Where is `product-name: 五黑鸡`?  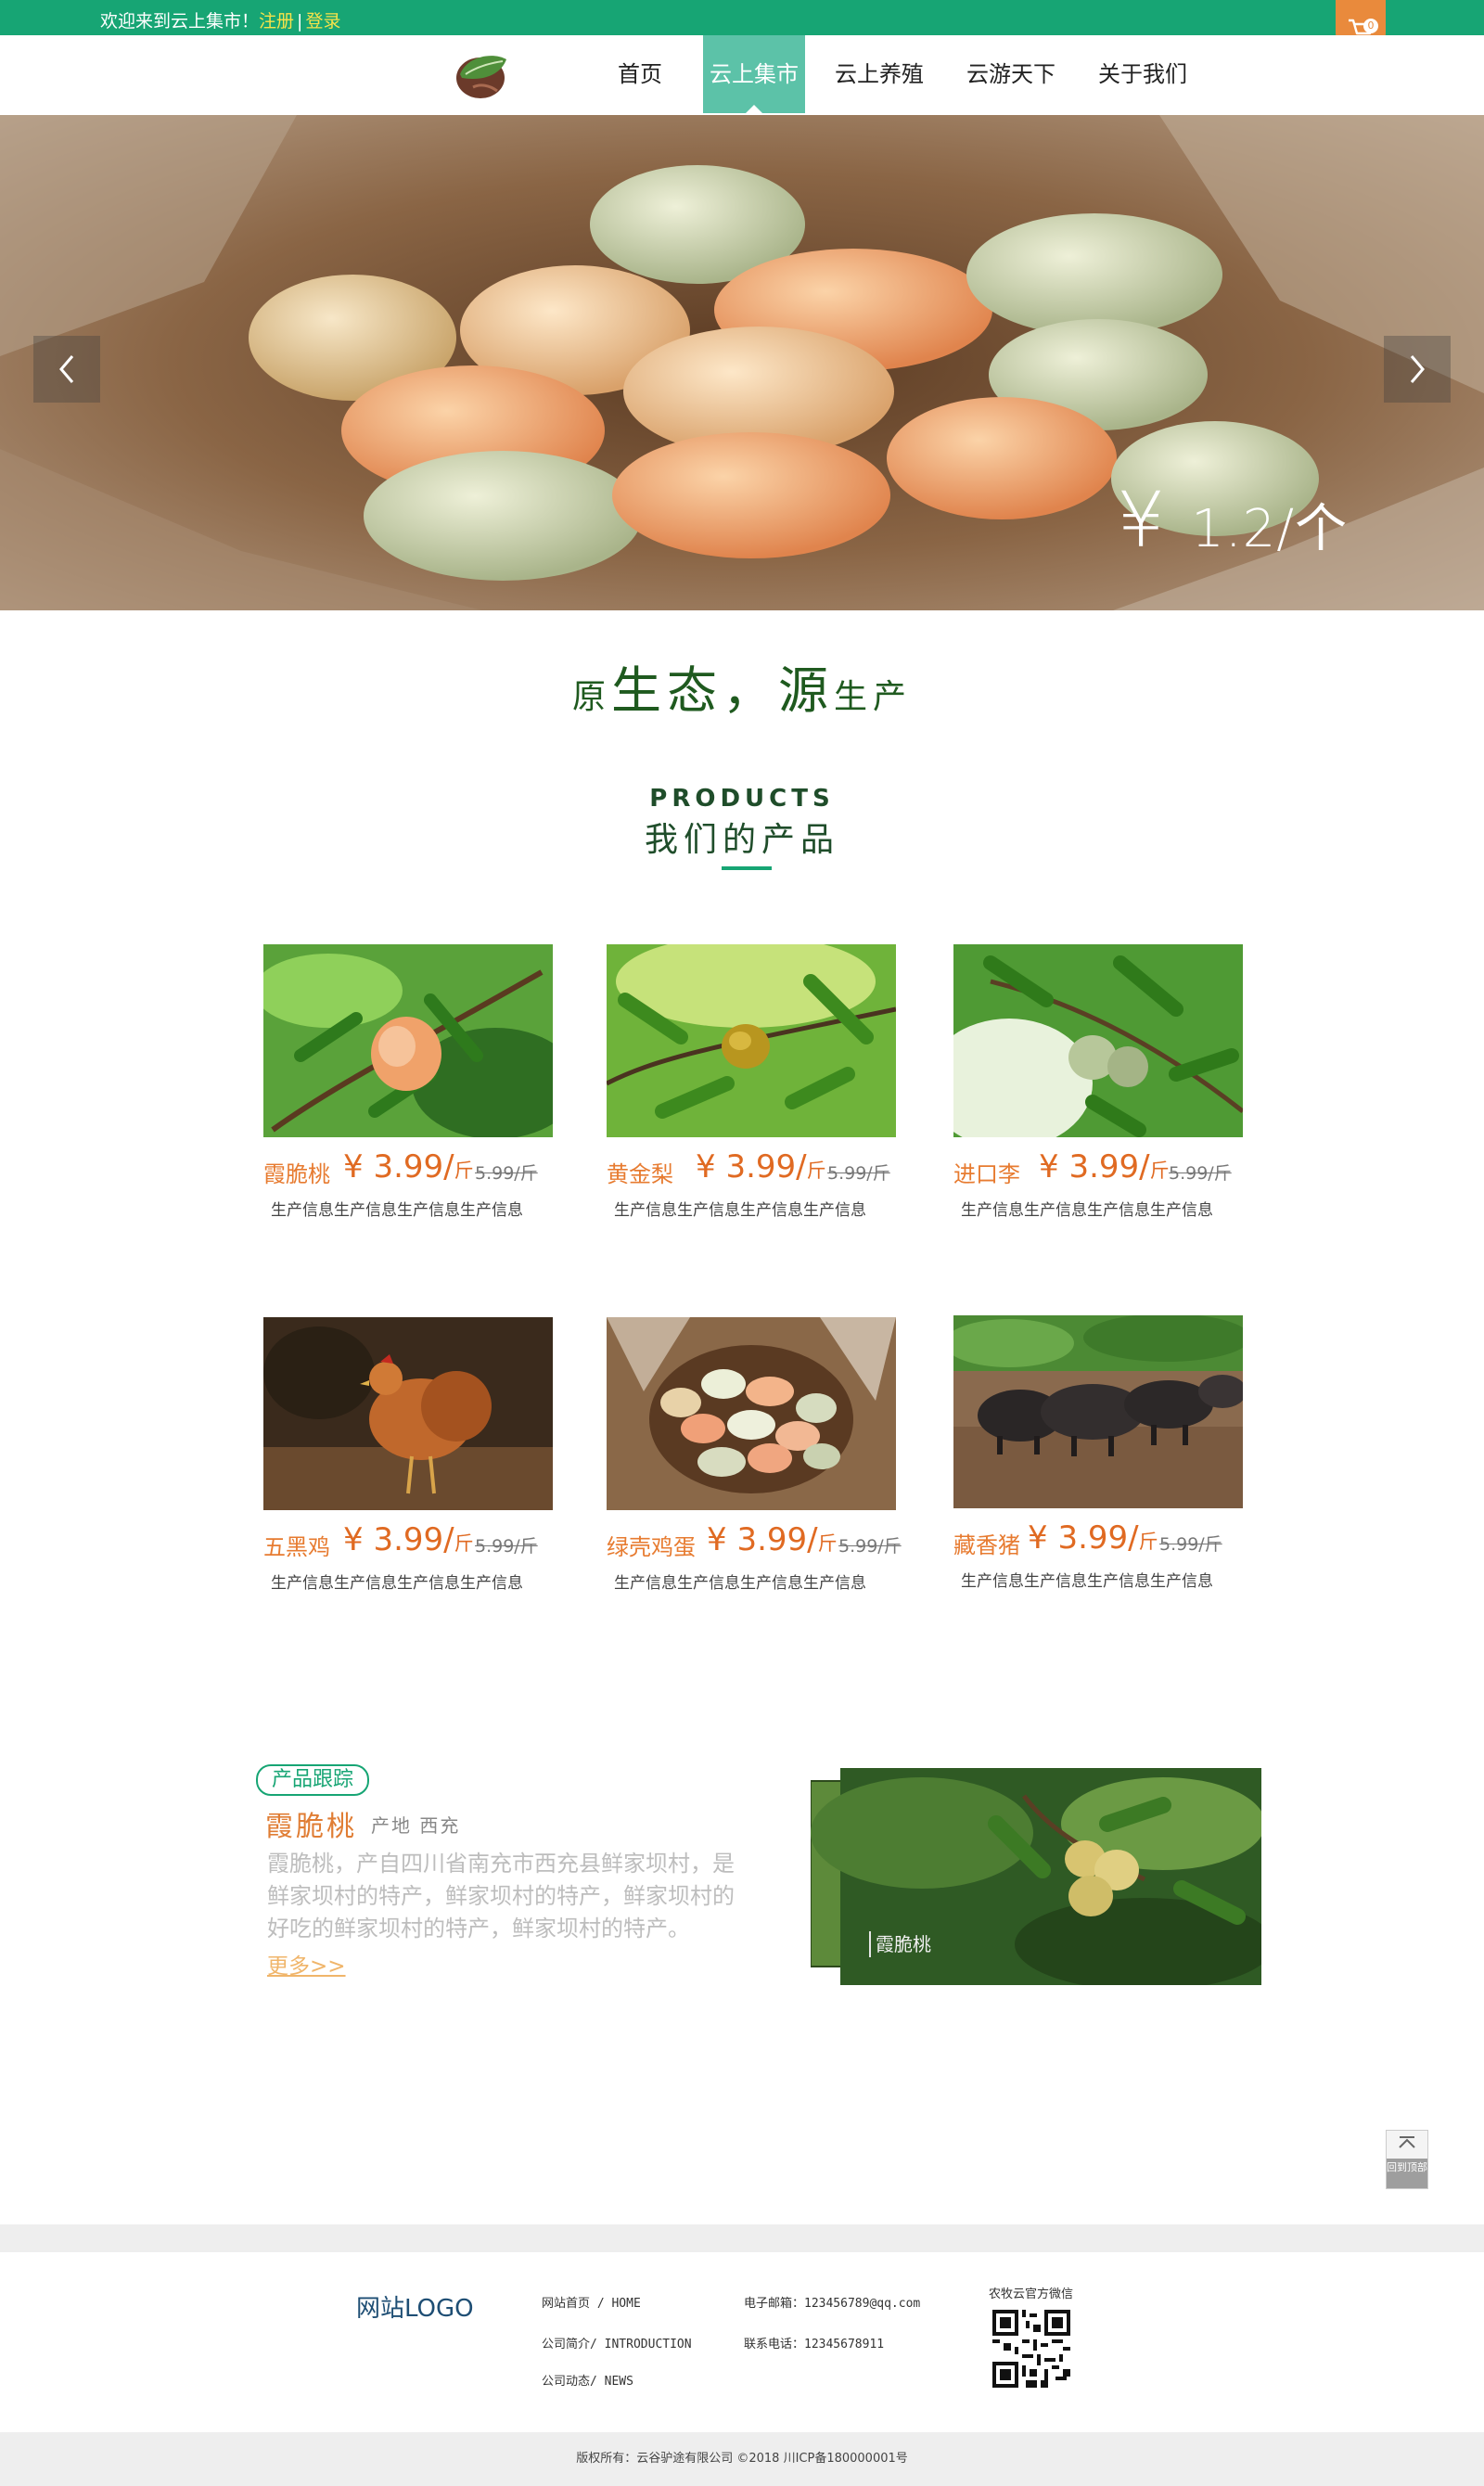
product-name: 五黑鸡 is located at coordinates (296, 1547).